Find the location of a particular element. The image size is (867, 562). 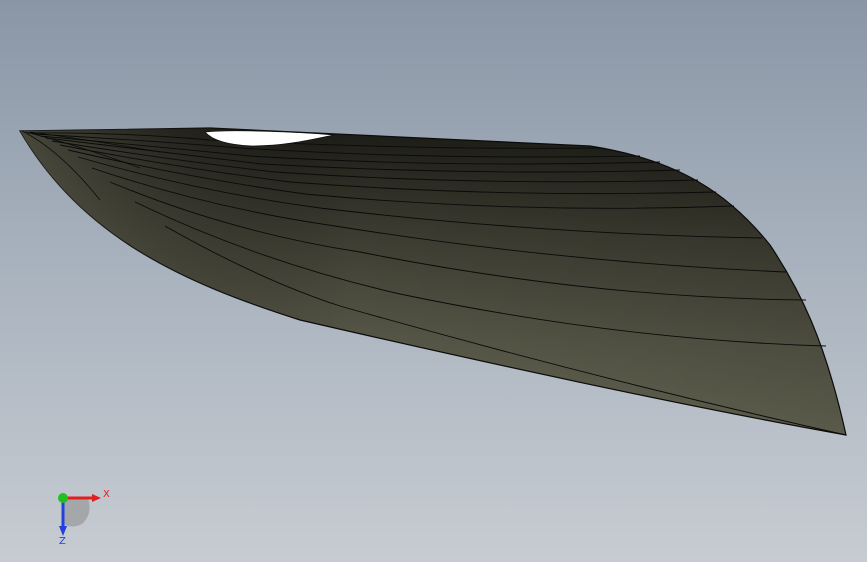

z-axis-label: Z is located at coordinates (62, 541).